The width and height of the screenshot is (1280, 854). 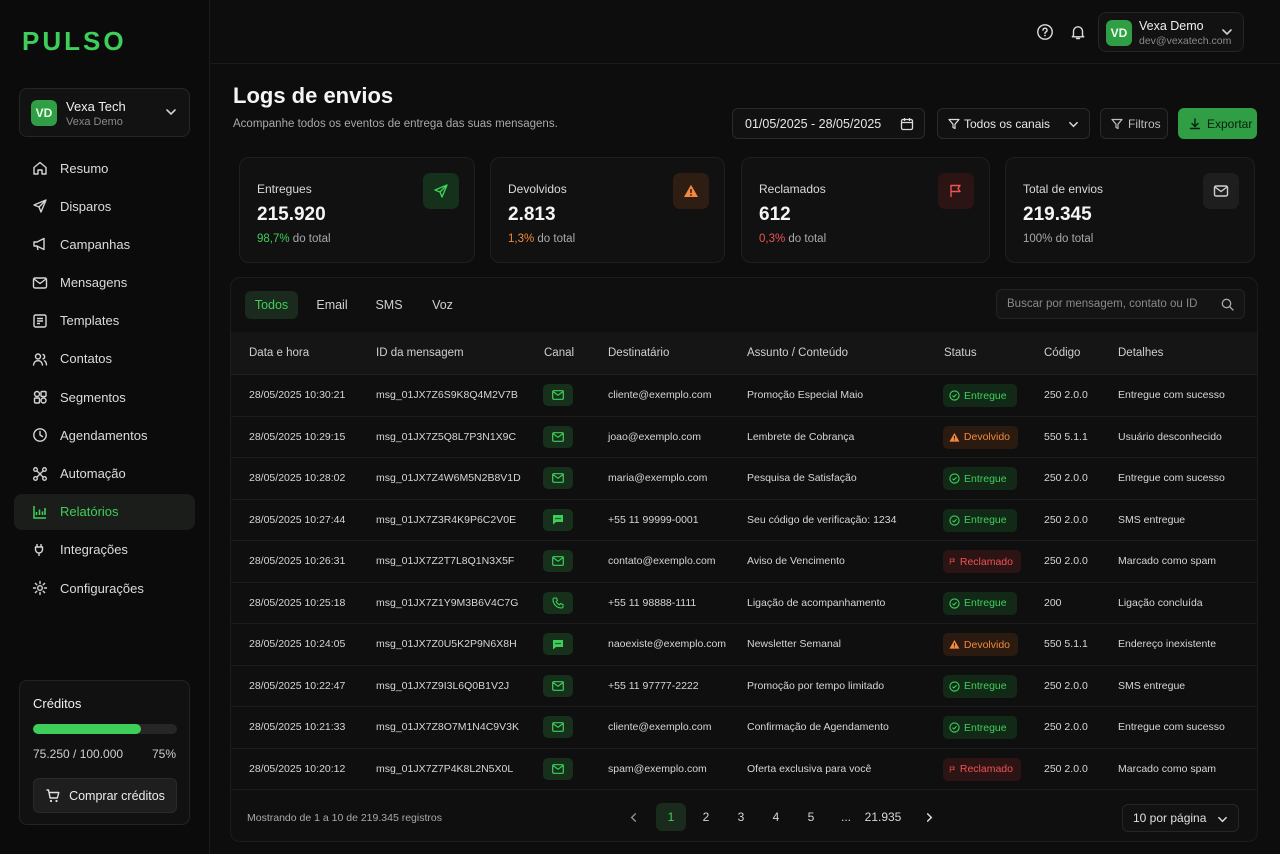 What do you see at coordinates (1180, 818) in the screenshot?
I see `per-page-select: 10 por página` at bounding box center [1180, 818].